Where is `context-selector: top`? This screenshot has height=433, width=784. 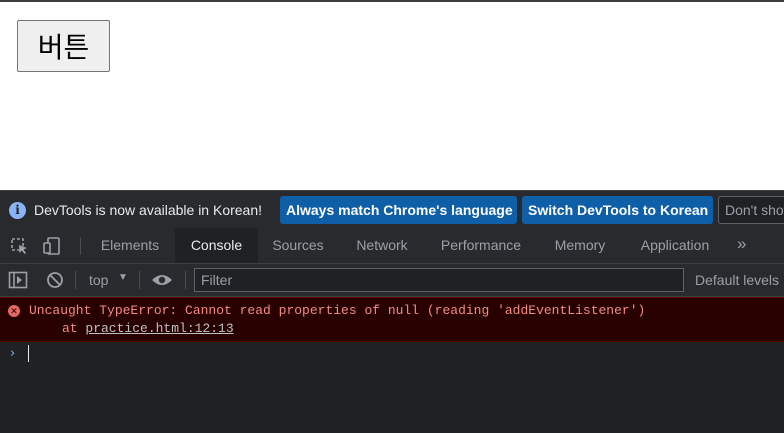 context-selector: top is located at coordinates (98, 280).